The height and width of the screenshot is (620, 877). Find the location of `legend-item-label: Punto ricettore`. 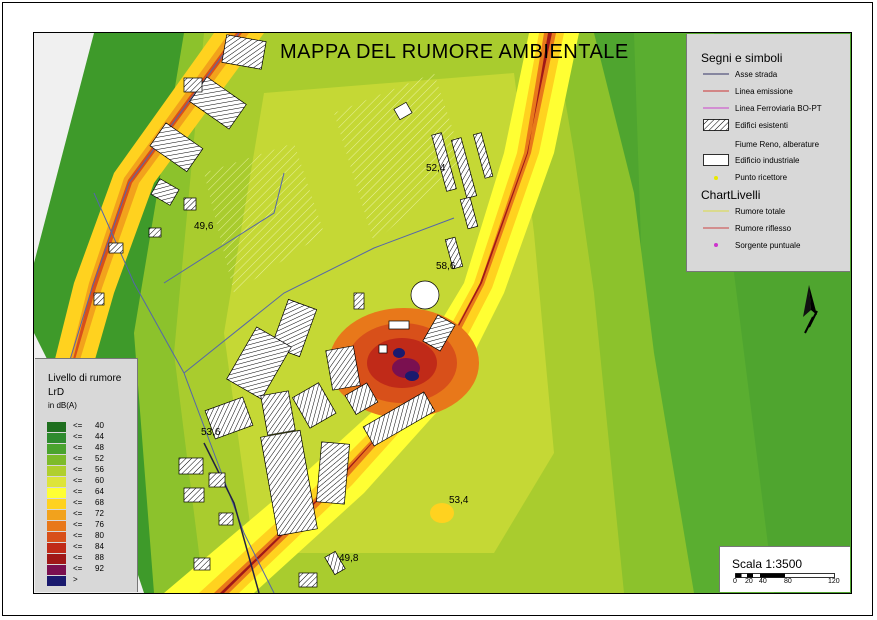

legend-item-label: Punto ricettore is located at coordinates (761, 177).